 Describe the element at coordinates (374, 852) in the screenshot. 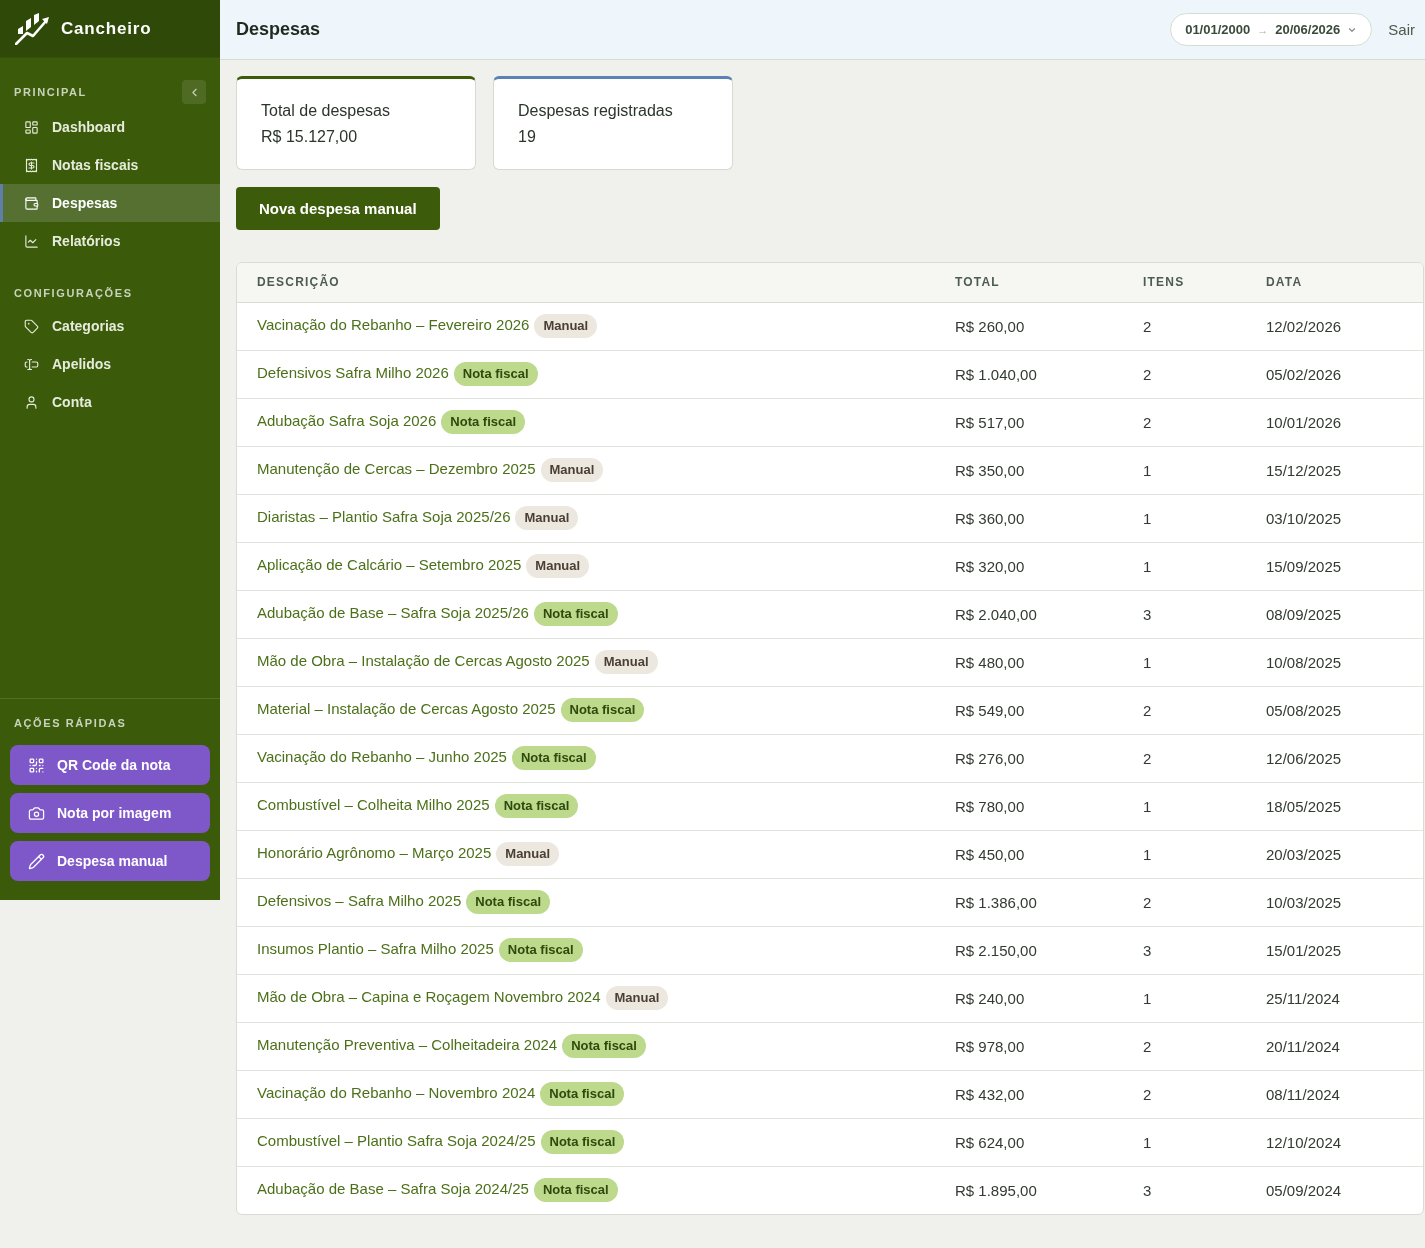

I see `expense-link: Honorário Agrônomo – Março 2025` at that location.